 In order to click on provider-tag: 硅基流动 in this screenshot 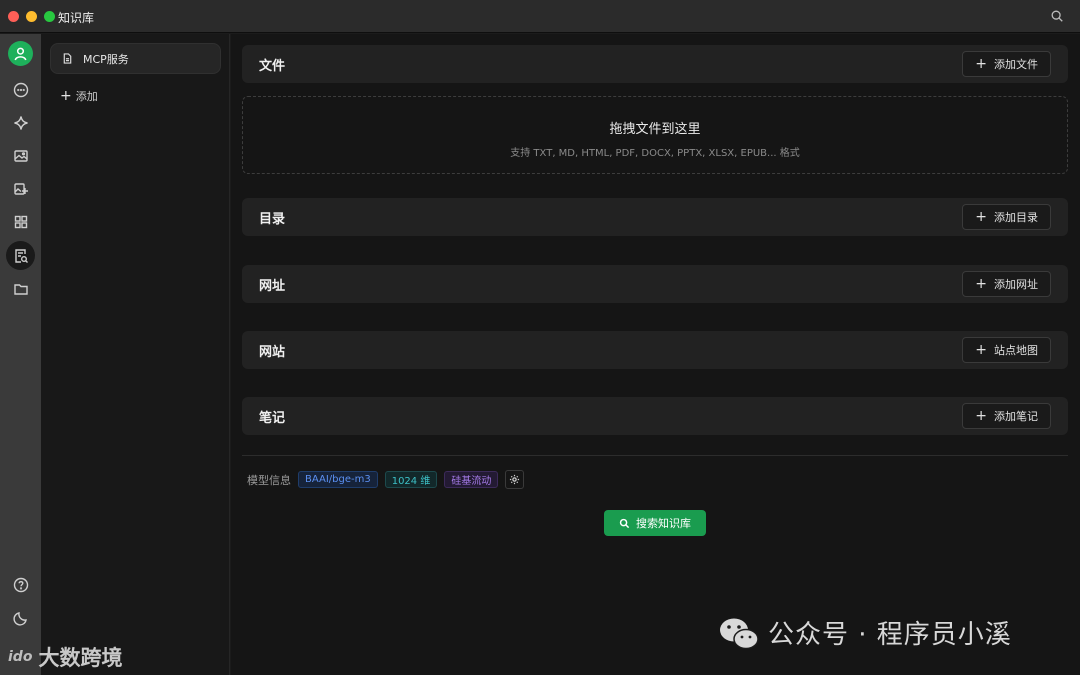, I will do `click(471, 479)`.